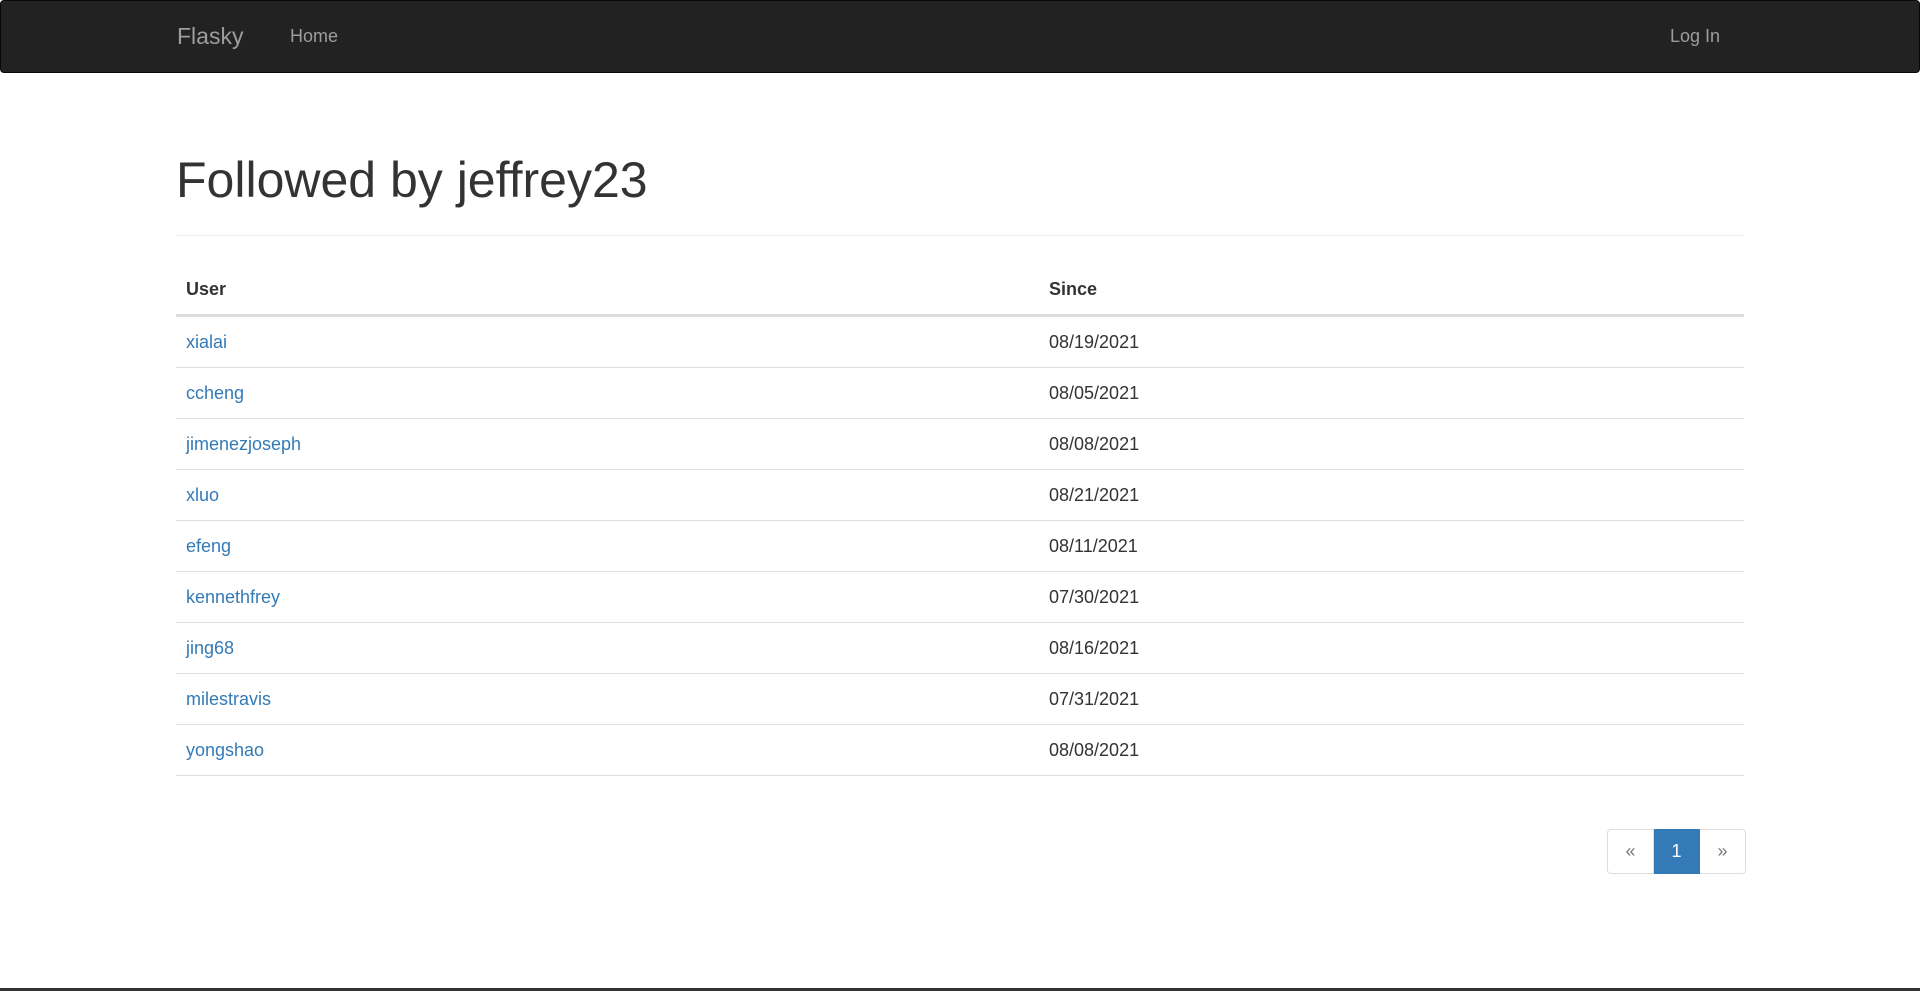 The image size is (1920, 991). I want to click on column-header-since: Since, so click(1391, 290).